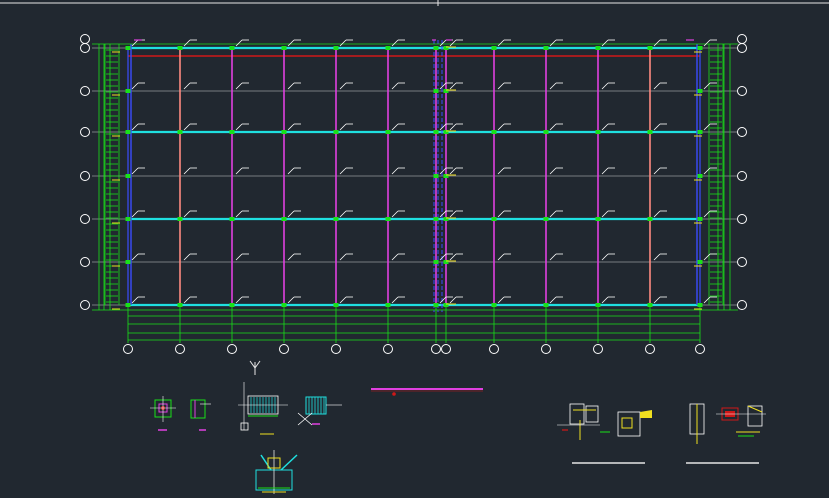  Describe the element at coordinates (629, 424) in the screenshot. I see `eave-section` at that location.